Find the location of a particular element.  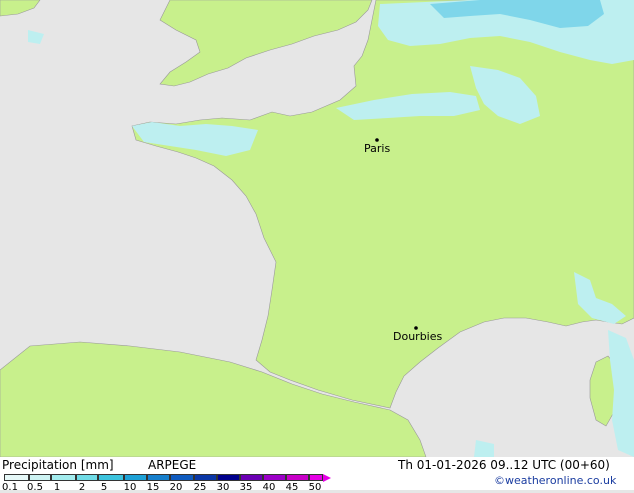

scale-tick-label: 2 is located at coordinates (82, 487).